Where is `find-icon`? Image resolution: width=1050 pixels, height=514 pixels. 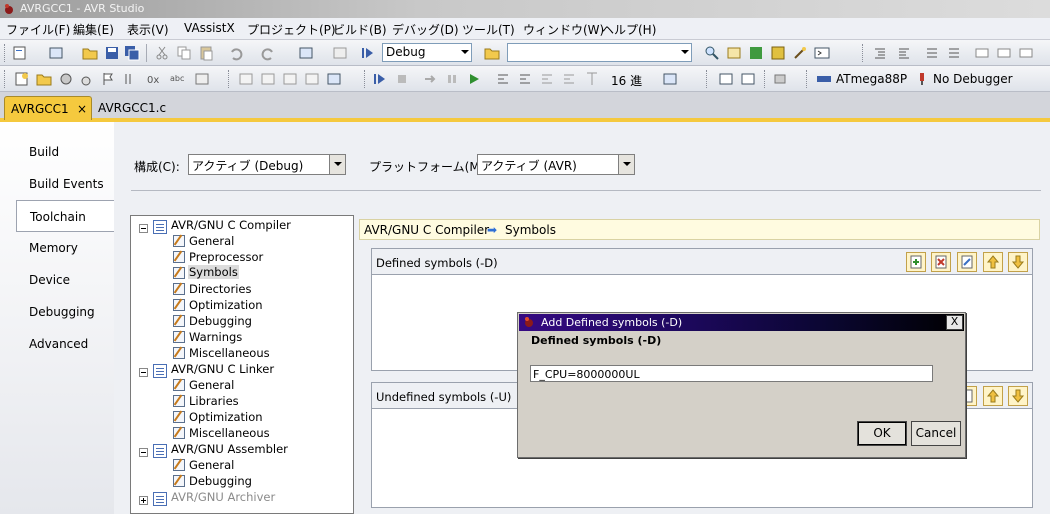
find-icon is located at coordinates (712, 53).